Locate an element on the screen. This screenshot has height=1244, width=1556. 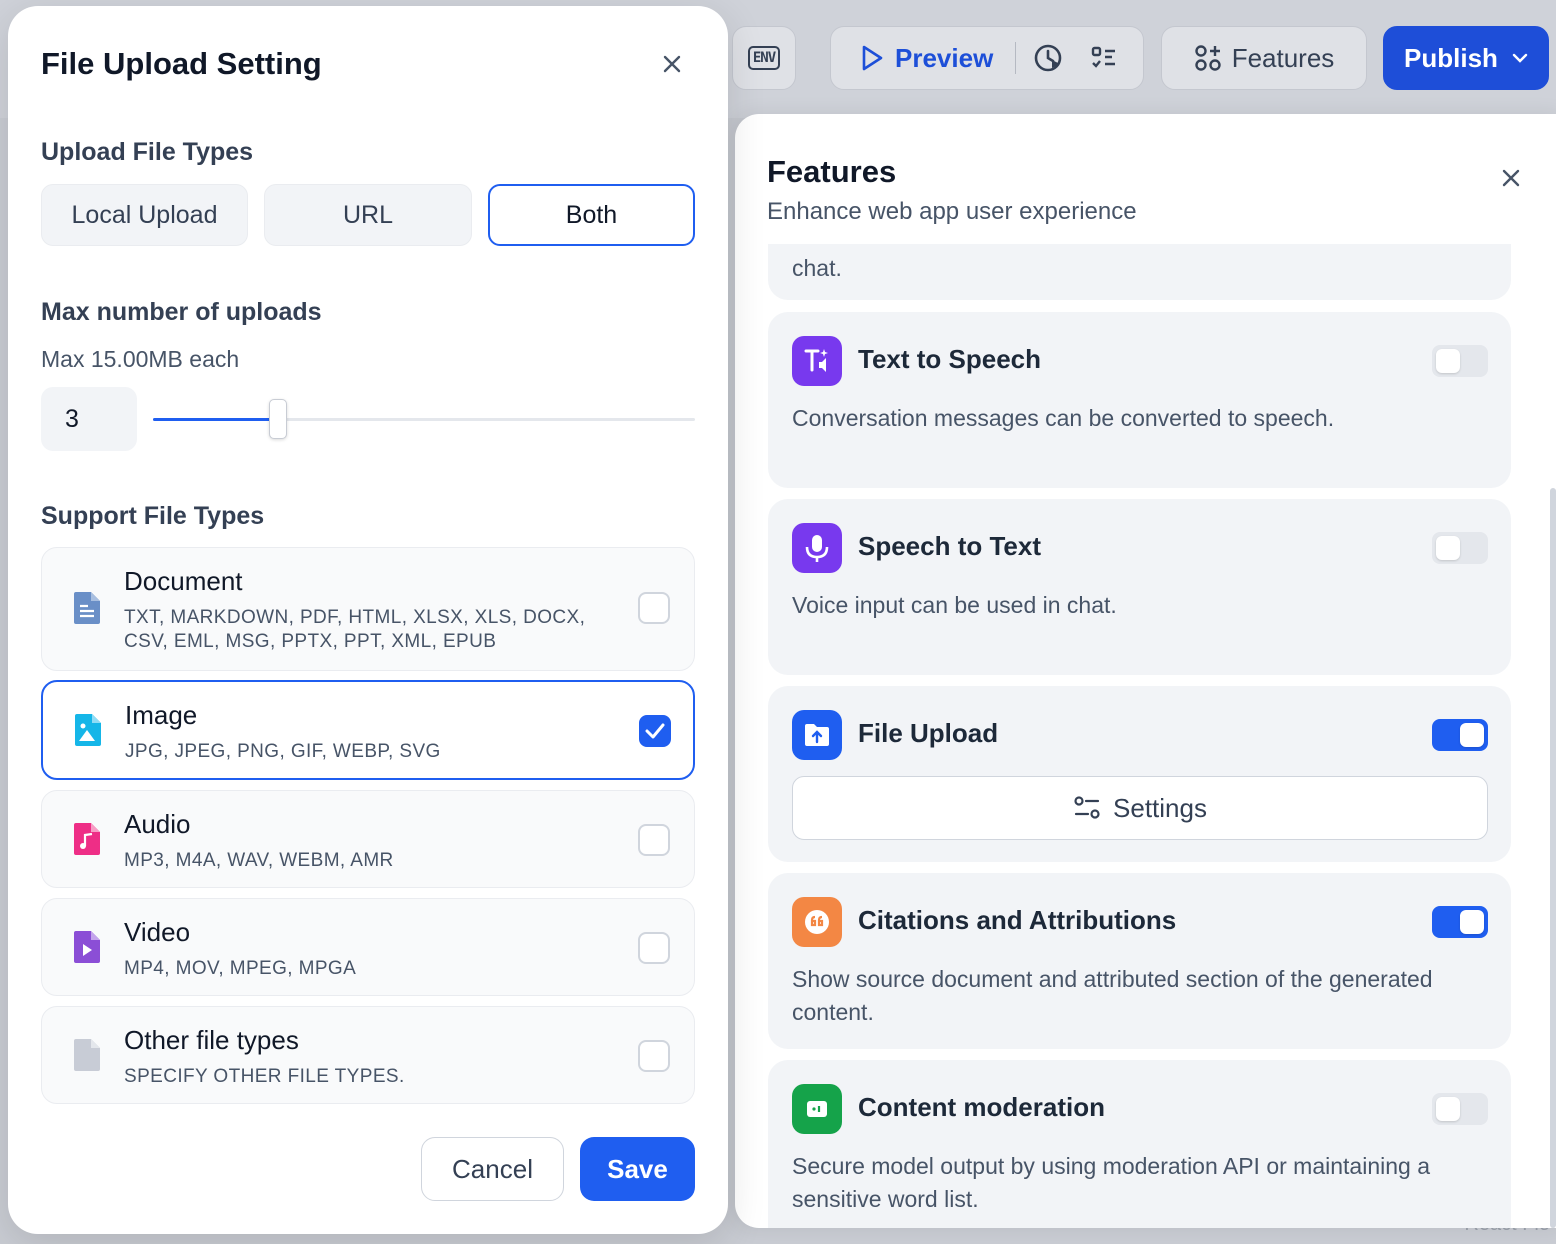
features-panel-subtitle: Enhance web app user experience is located at coordinates (952, 211).